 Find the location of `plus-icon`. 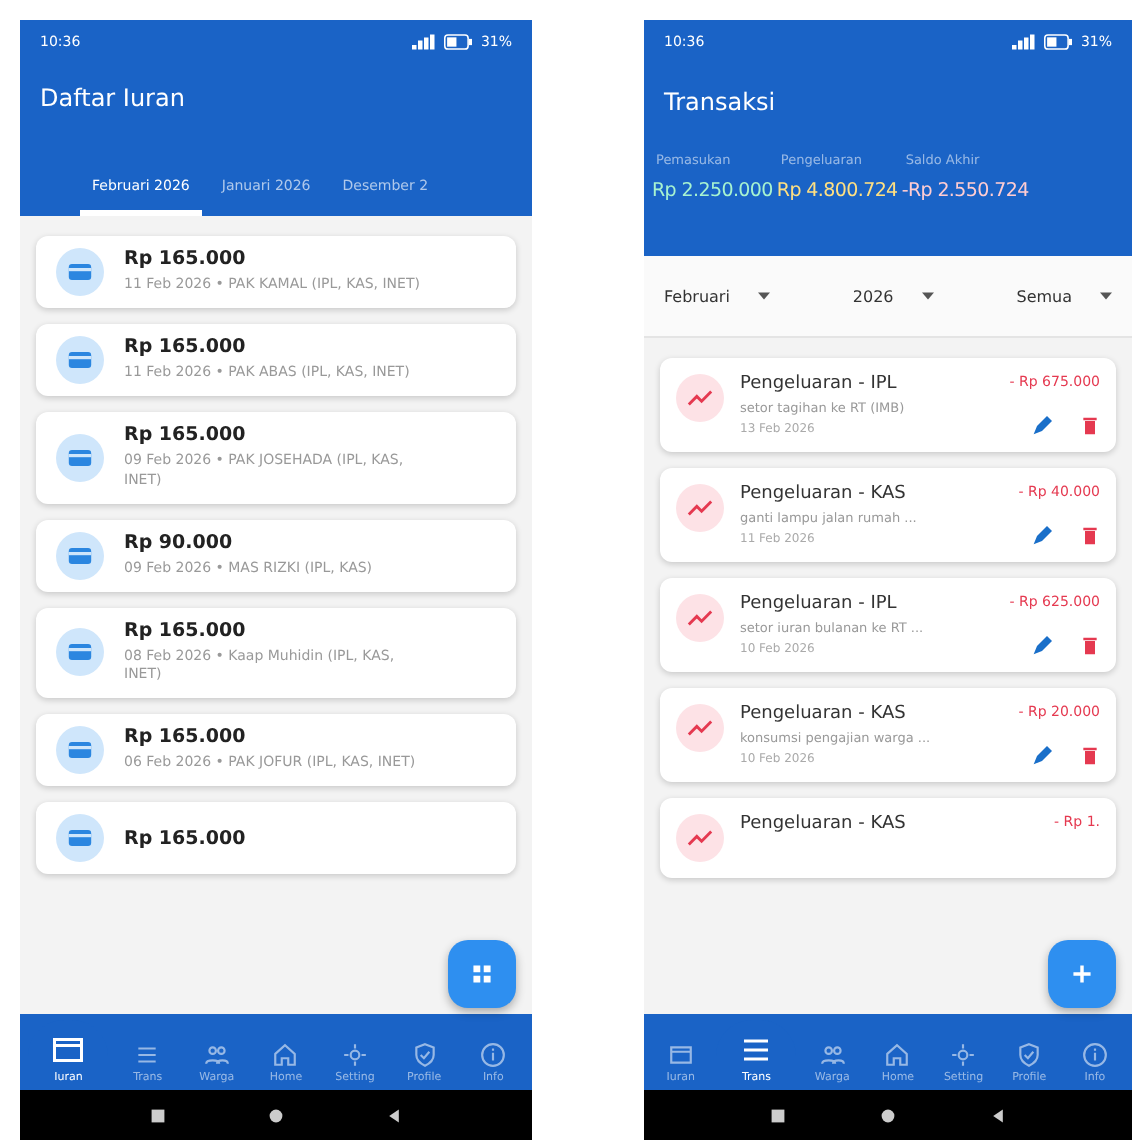

plus-icon is located at coordinates (1082, 974).